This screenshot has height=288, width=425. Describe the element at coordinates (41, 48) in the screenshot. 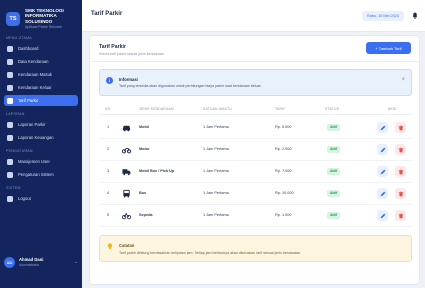

I see `sidebar-item-dashboard: Dashboard` at that location.